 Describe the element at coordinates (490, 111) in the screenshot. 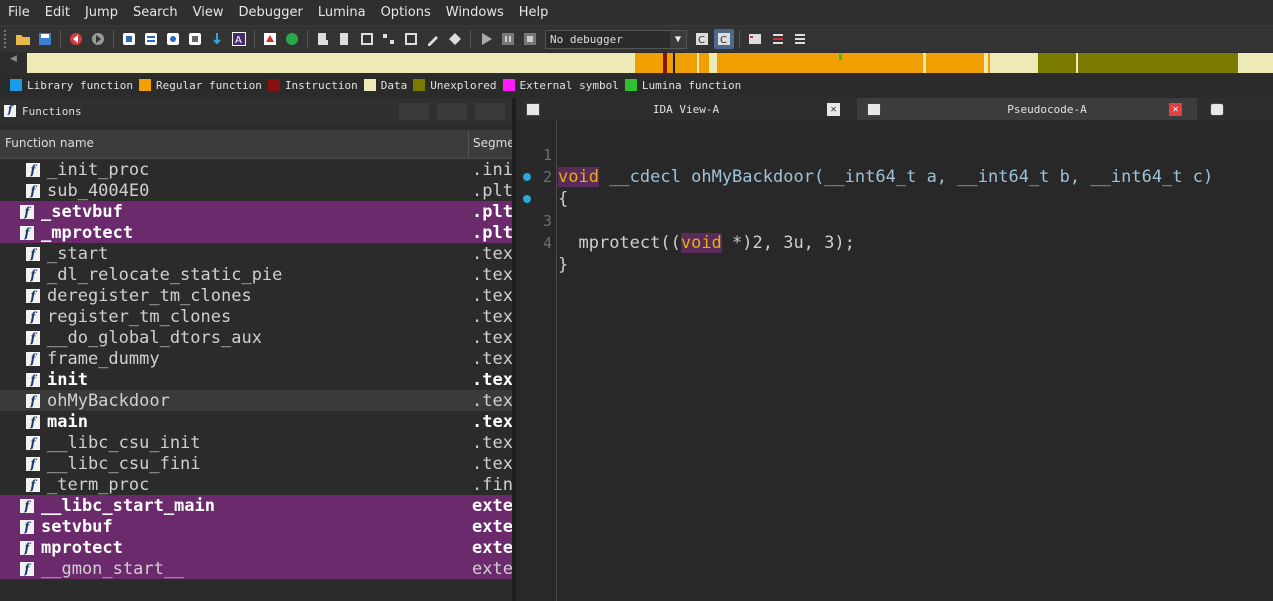

I see `panel-close-button` at that location.